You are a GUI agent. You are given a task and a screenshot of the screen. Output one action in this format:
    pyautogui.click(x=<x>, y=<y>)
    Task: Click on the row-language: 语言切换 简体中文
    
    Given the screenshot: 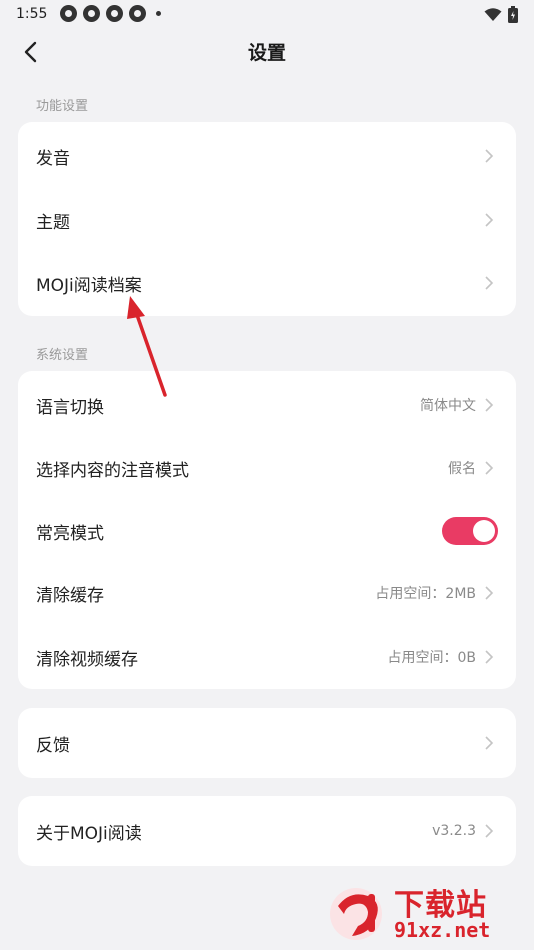 What is the action you would take?
    pyautogui.click(x=267, y=405)
    